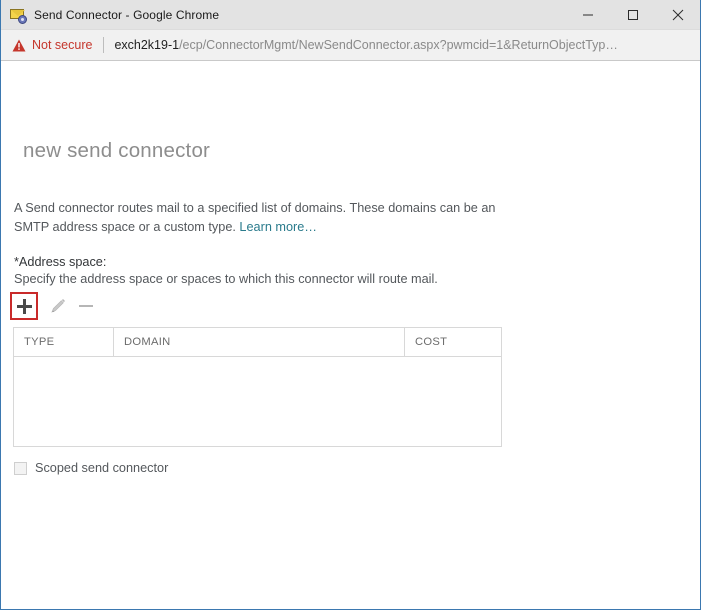  Describe the element at coordinates (453, 401) in the screenshot. I see `grid-cell-cost` at that location.